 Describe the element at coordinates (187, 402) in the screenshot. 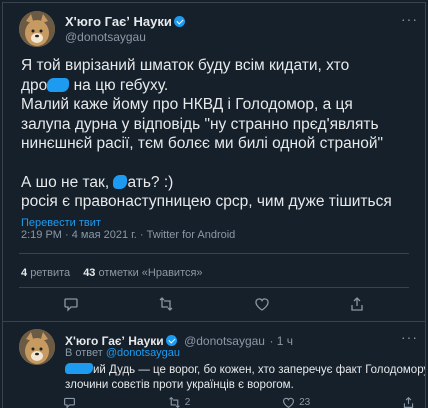

I see `reply-retweet-count: 2` at that location.